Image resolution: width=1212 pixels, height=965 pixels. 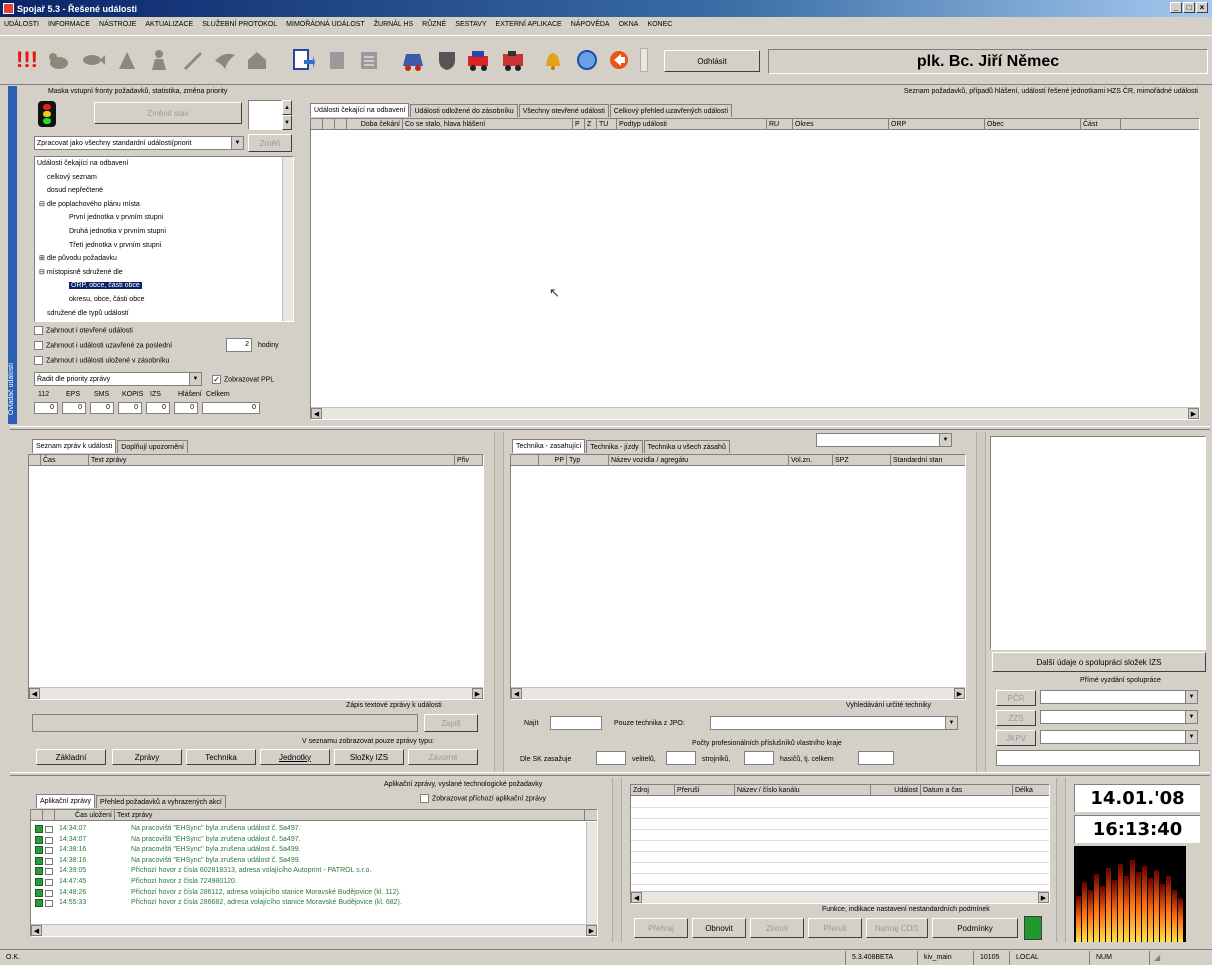 What do you see at coordinates (47, 114) in the screenshot?
I see `traffic-light-icon` at bounding box center [47, 114].